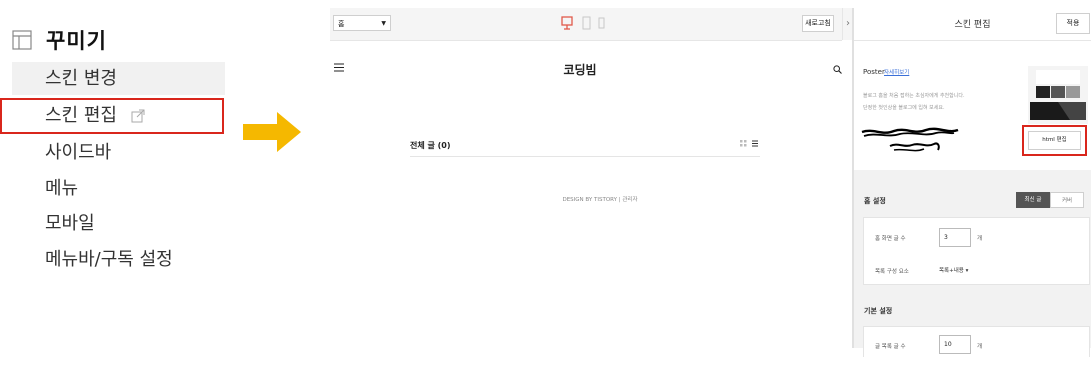  I want to click on menu-header: 꾸미기, so click(59, 40).